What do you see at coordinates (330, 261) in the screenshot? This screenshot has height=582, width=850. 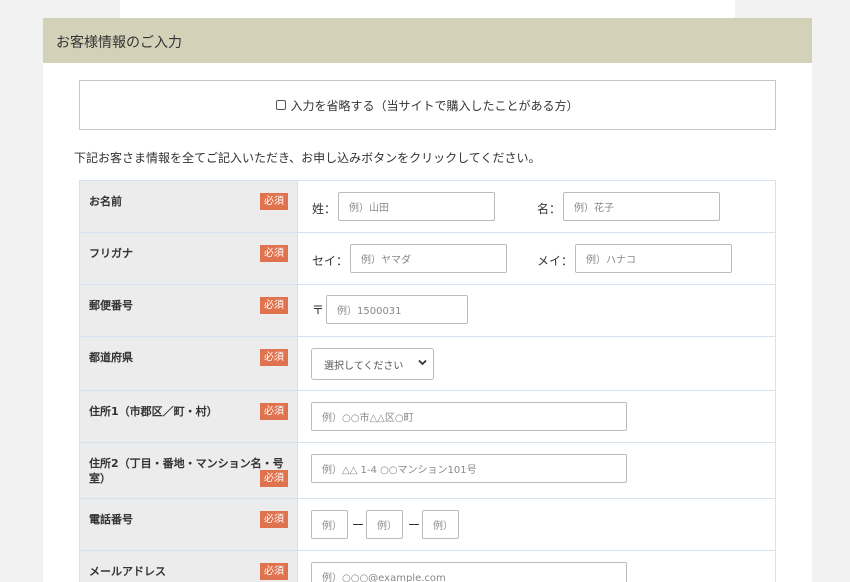 I see `sei-kana-prefix: セイ：` at bounding box center [330, 261].